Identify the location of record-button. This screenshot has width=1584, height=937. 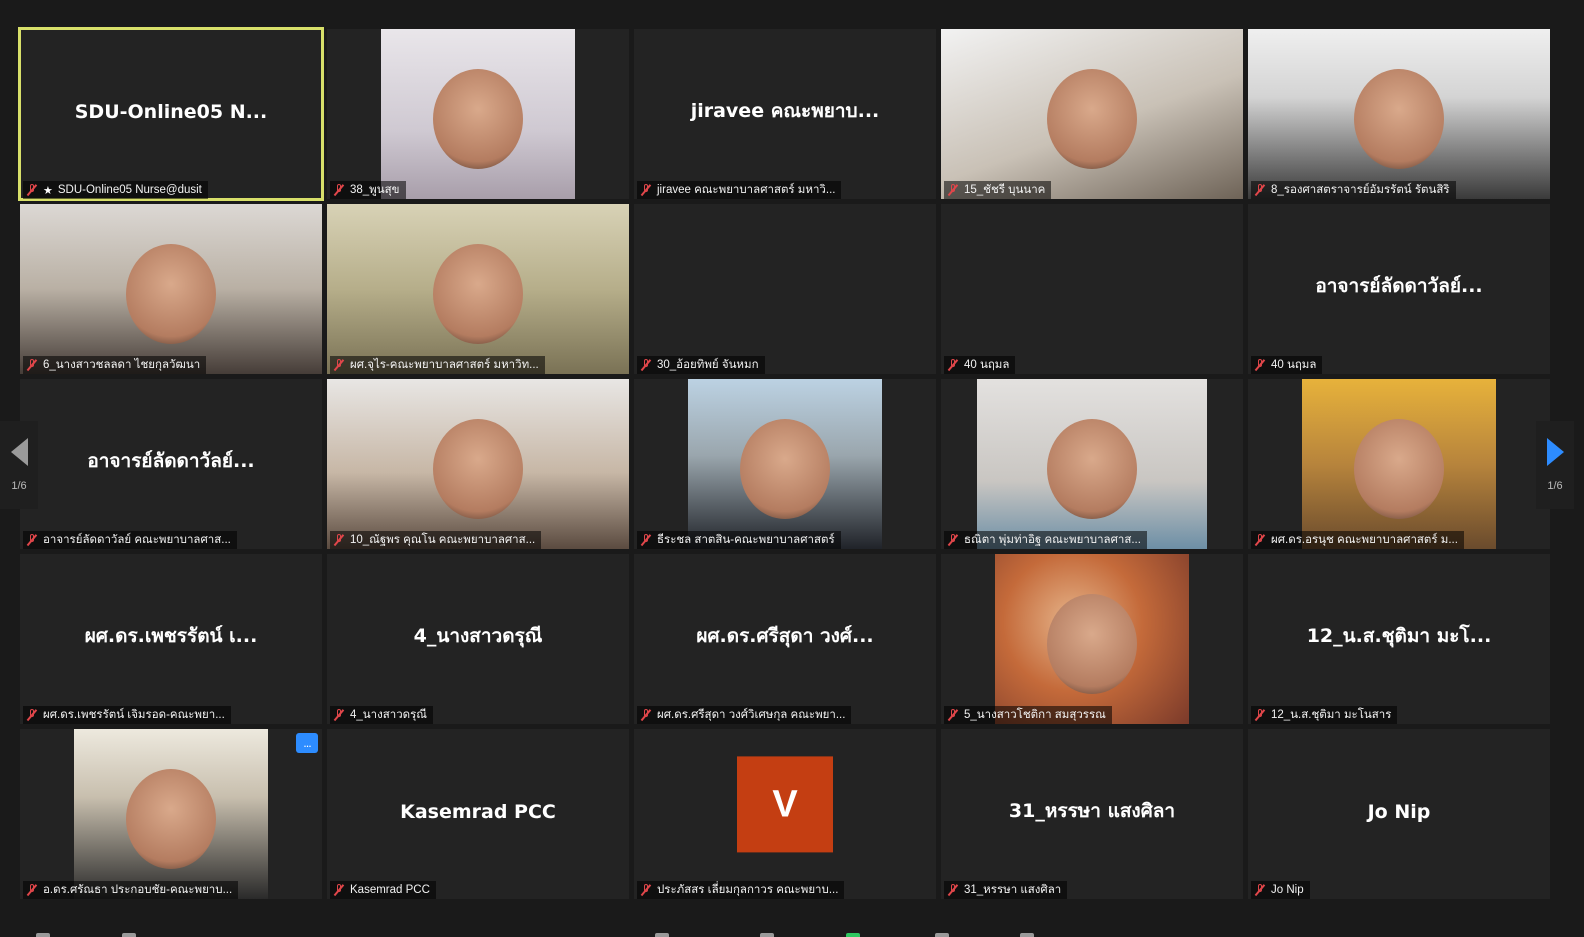
(942, 935).